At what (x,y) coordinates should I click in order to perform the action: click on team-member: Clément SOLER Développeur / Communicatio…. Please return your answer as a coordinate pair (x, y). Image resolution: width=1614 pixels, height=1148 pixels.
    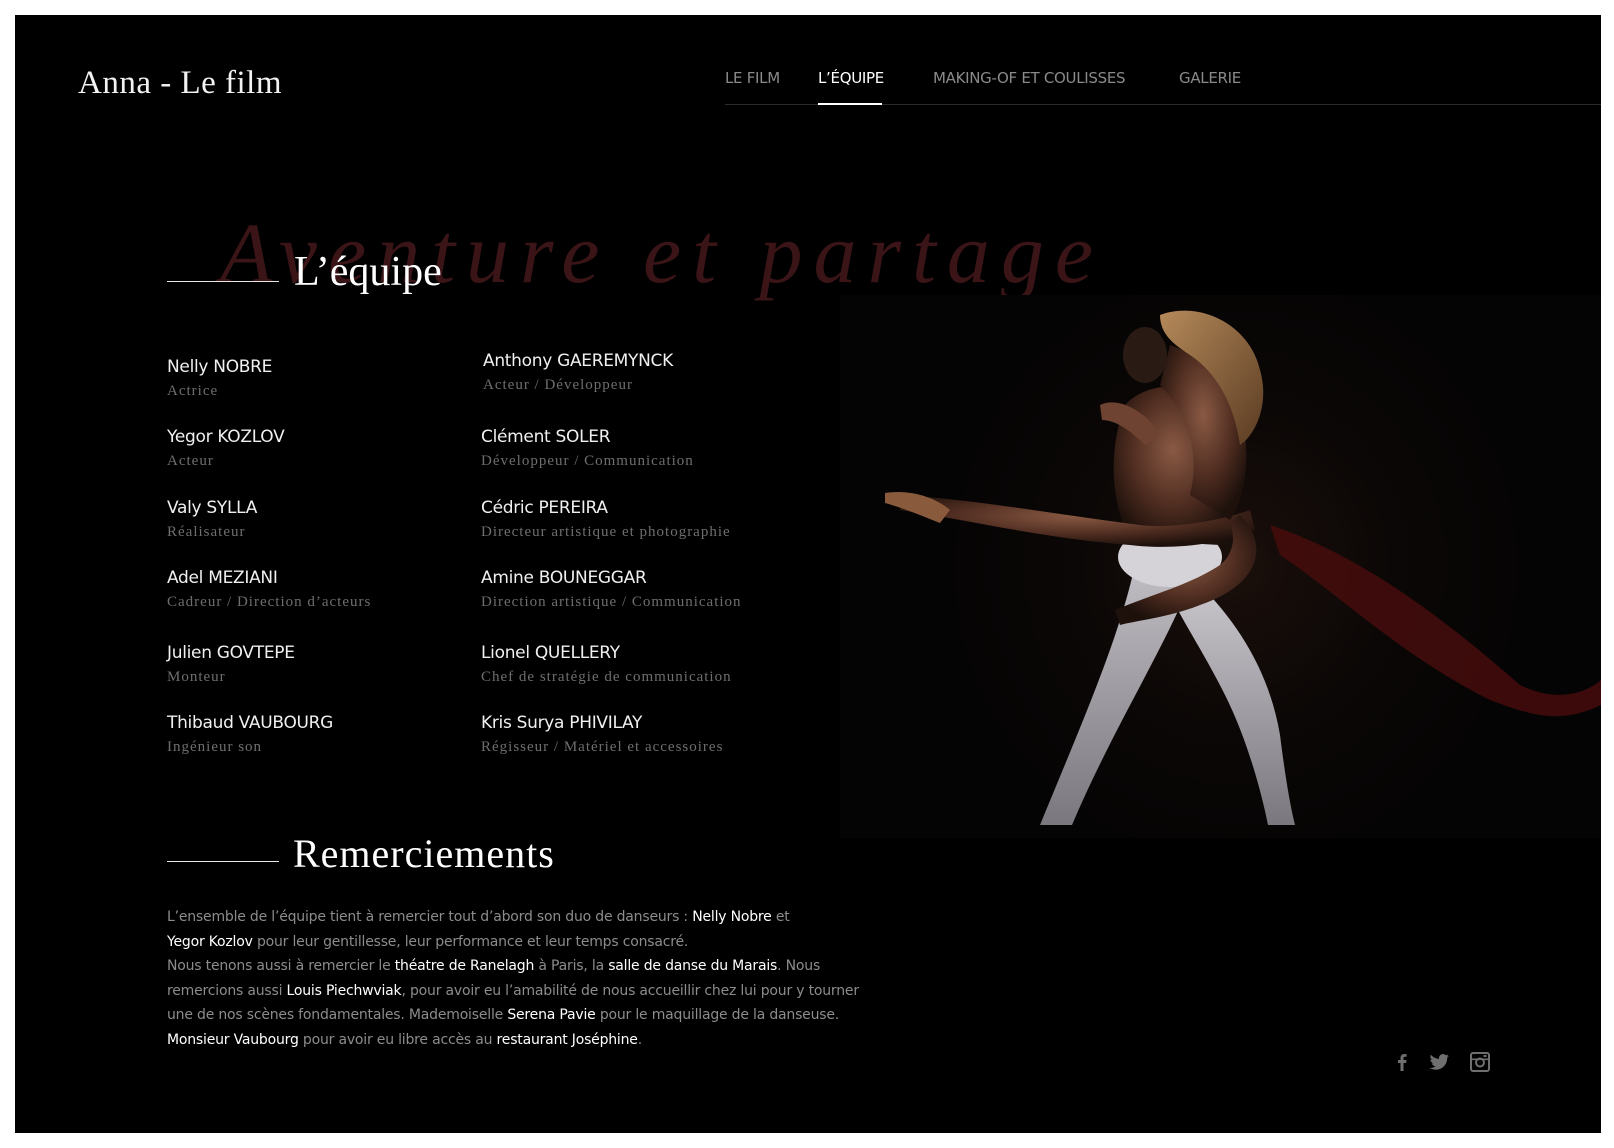
    Looking at the image, I should click on (587, 448).